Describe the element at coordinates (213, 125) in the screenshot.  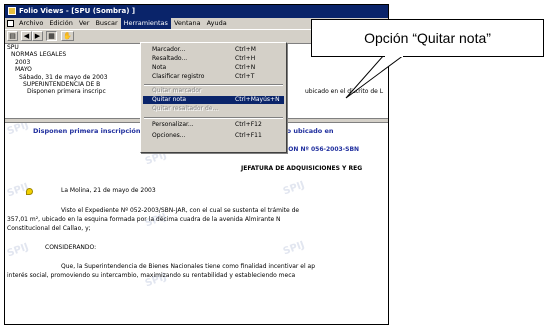
I see `menu-item-personalizar: Personalizar... Ctrl+F12` at that location.